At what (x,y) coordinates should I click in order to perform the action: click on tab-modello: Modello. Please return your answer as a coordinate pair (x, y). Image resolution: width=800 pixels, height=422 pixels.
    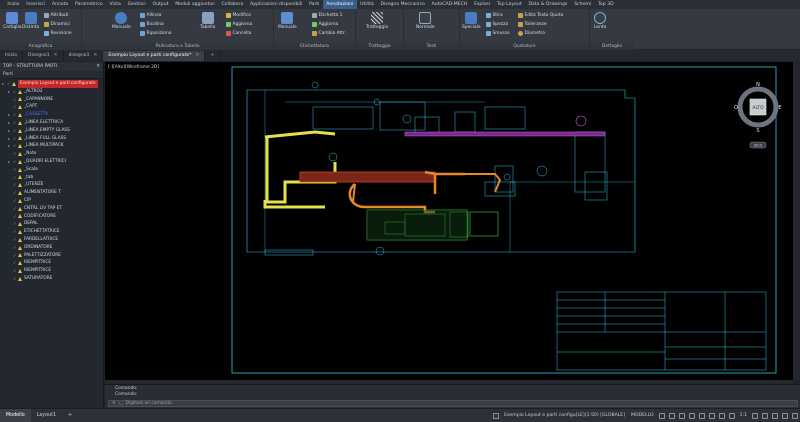
    Looking at the image, I should click on (15, 415).